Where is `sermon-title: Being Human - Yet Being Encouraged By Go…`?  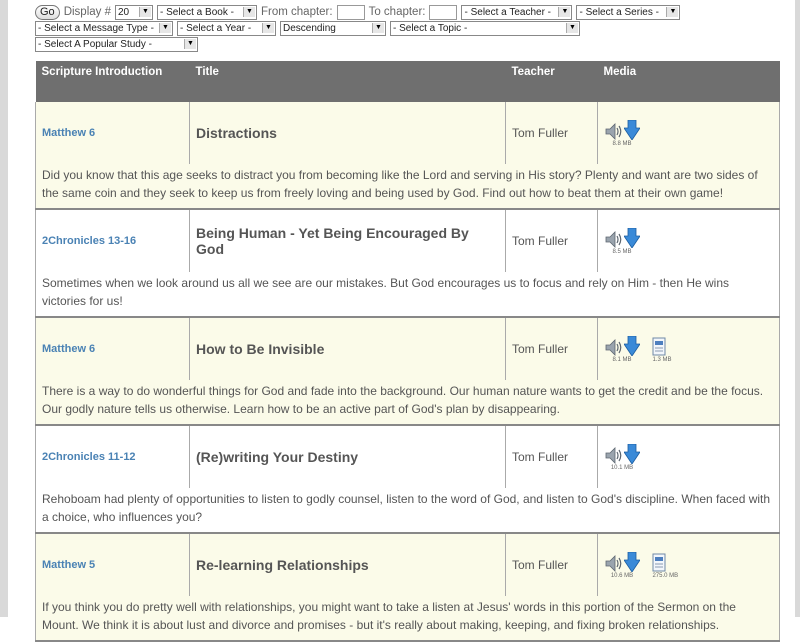 sermon-title: Being Human - Yet Being Encouraged By Go… is located at coordinates (332, 241).